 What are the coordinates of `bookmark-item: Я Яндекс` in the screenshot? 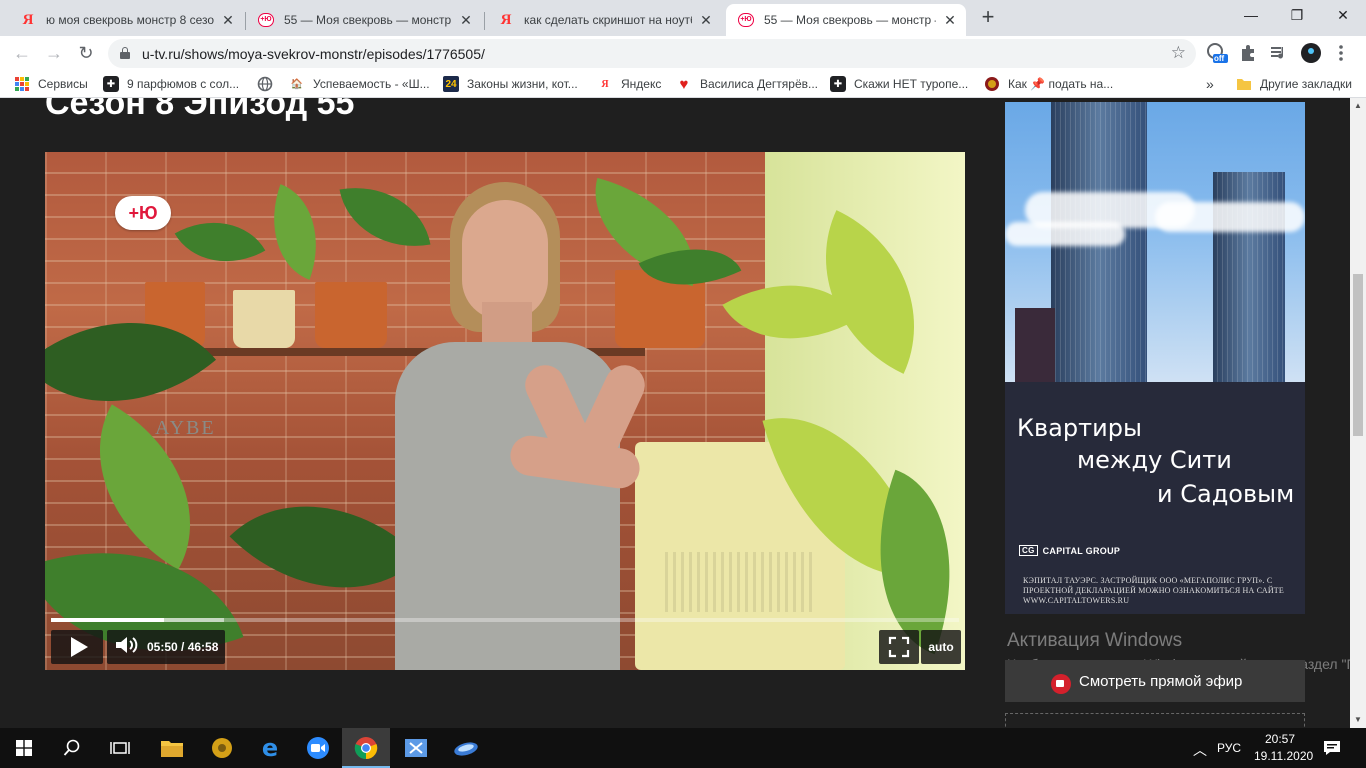 It's located at (629, 84).